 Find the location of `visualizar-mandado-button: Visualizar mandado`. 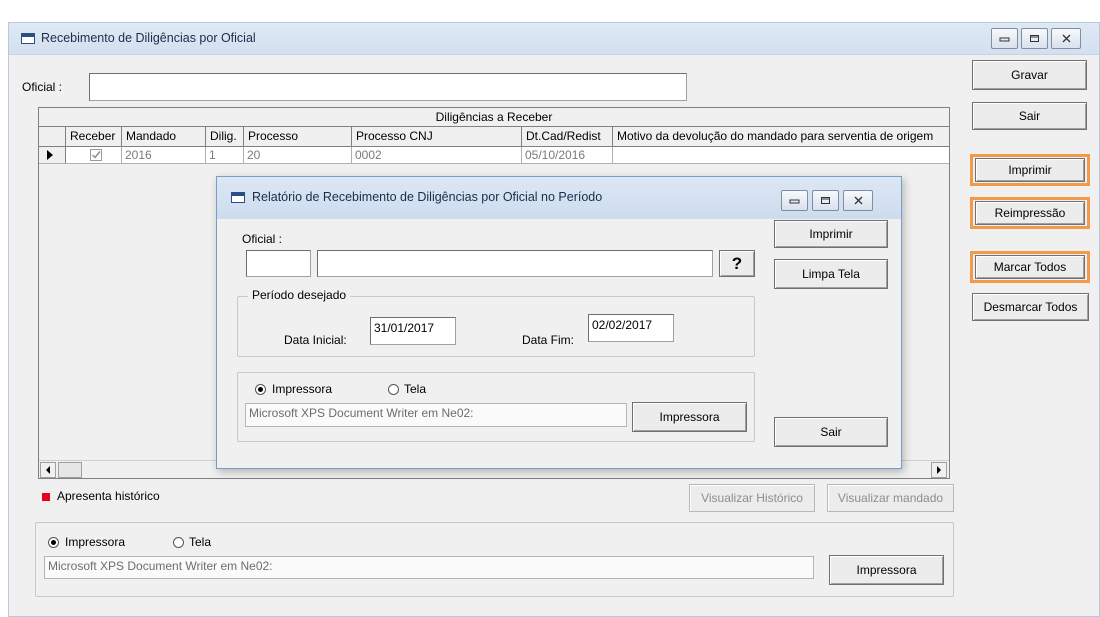

visualizar-mandado-button: Visualizar mandado is located at coordinates (890, 498).